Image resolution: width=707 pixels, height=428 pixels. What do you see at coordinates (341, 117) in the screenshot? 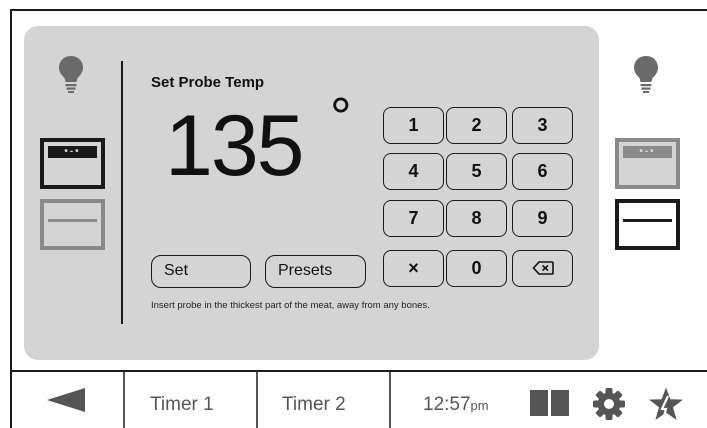
I see `degree-symbol: °` at bounding box center [341, 117].